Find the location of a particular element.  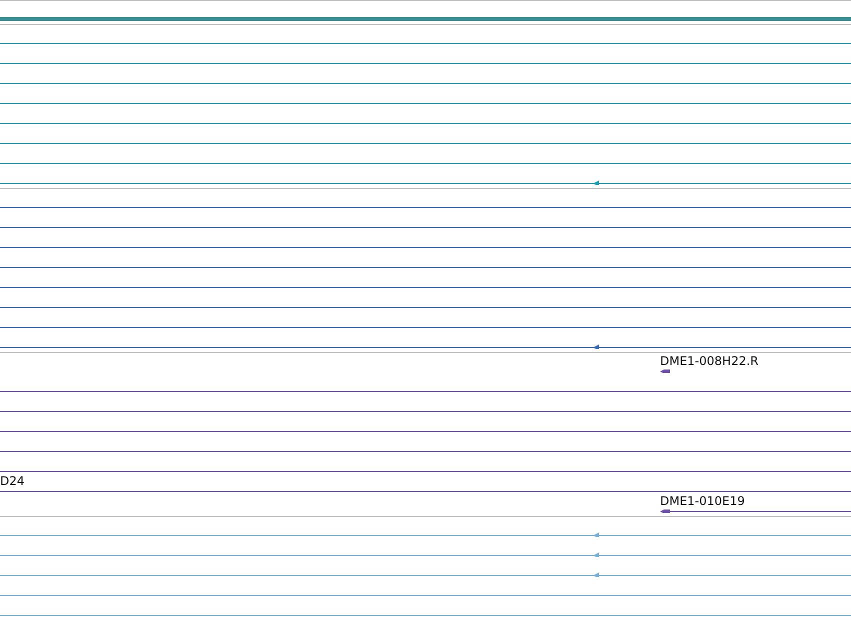

feature-label: D24 is located at coordinates (12, 481).